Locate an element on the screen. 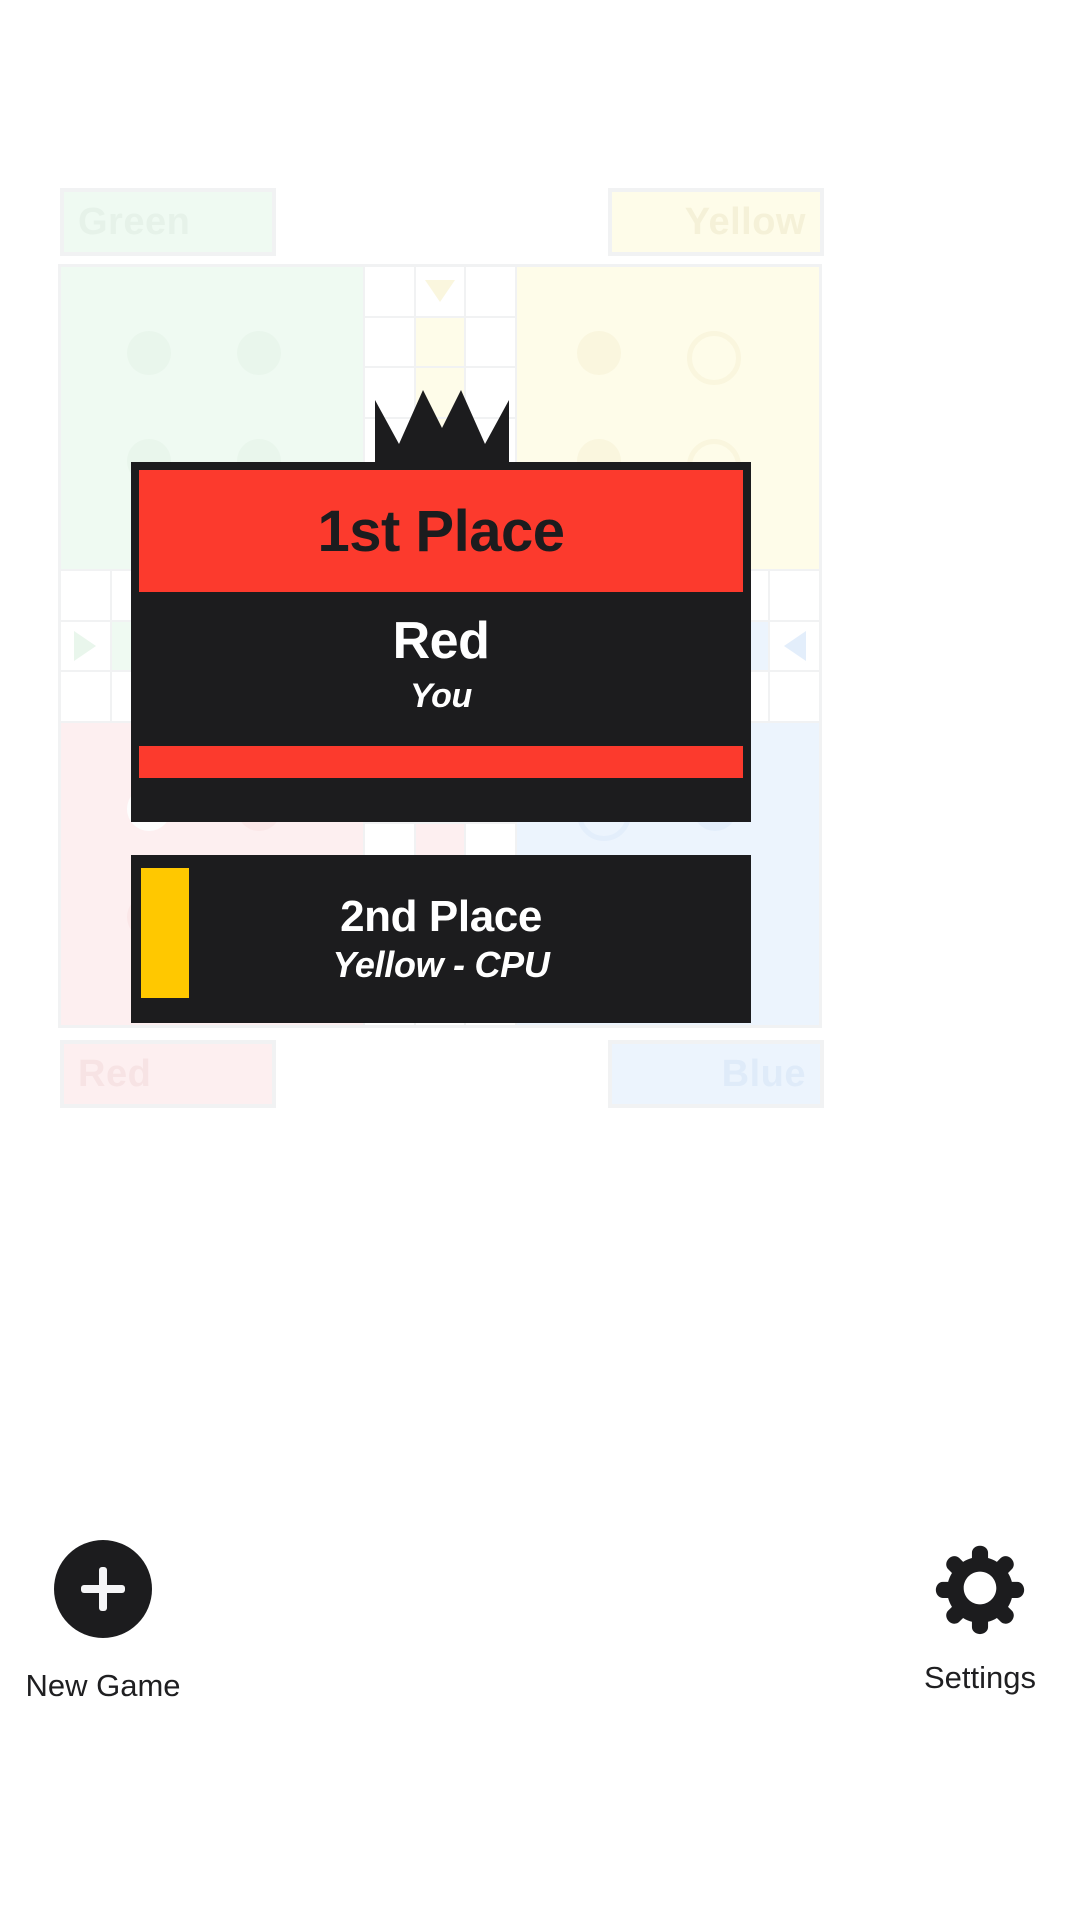  bottom-action-bar: New Game Settings is located at coordinates (540, 1670).